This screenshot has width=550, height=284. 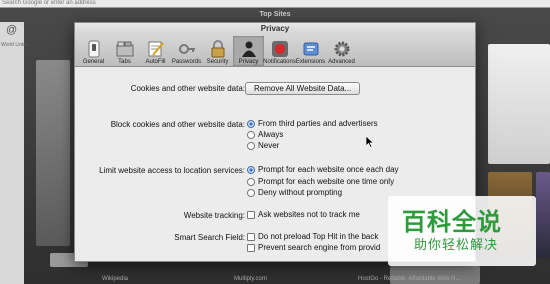 I want to click on tab-label: Extensions, so click(x=310, y=62).